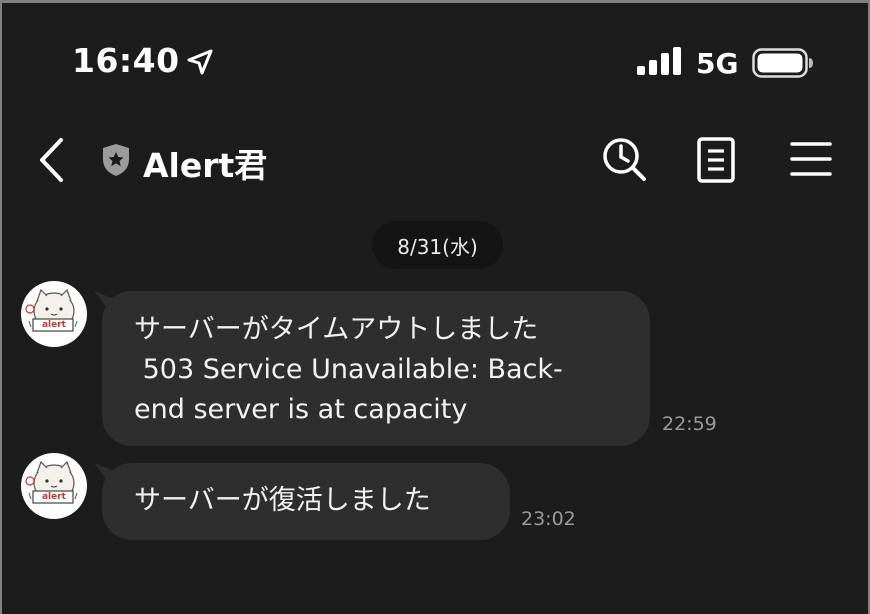 This screenshot has height=614, width=870. Describe the element at coordinates (348, 369) in the screenshot. I see `message-line: 503 Service Unavailable: Back-` at that location.